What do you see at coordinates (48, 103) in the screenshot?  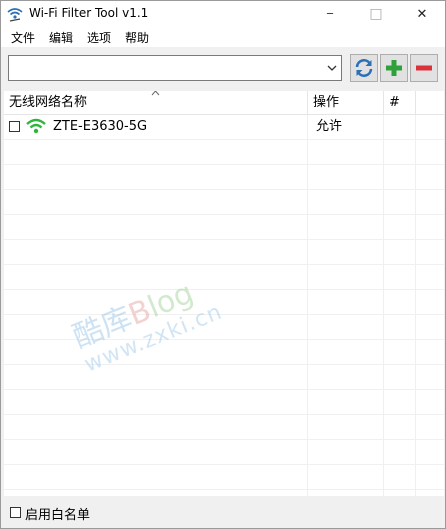 I see `column-header-ssid: 无线网络名称` at bounding box center [48, 103].